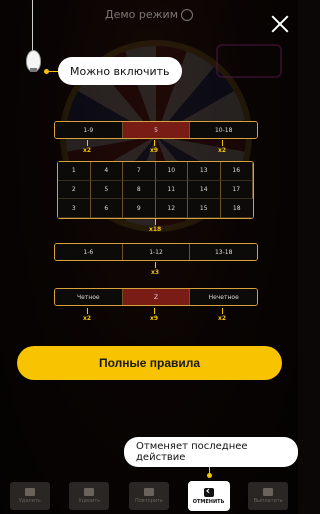  I want to click on bet-cell: 13-18, so click(223, 252).